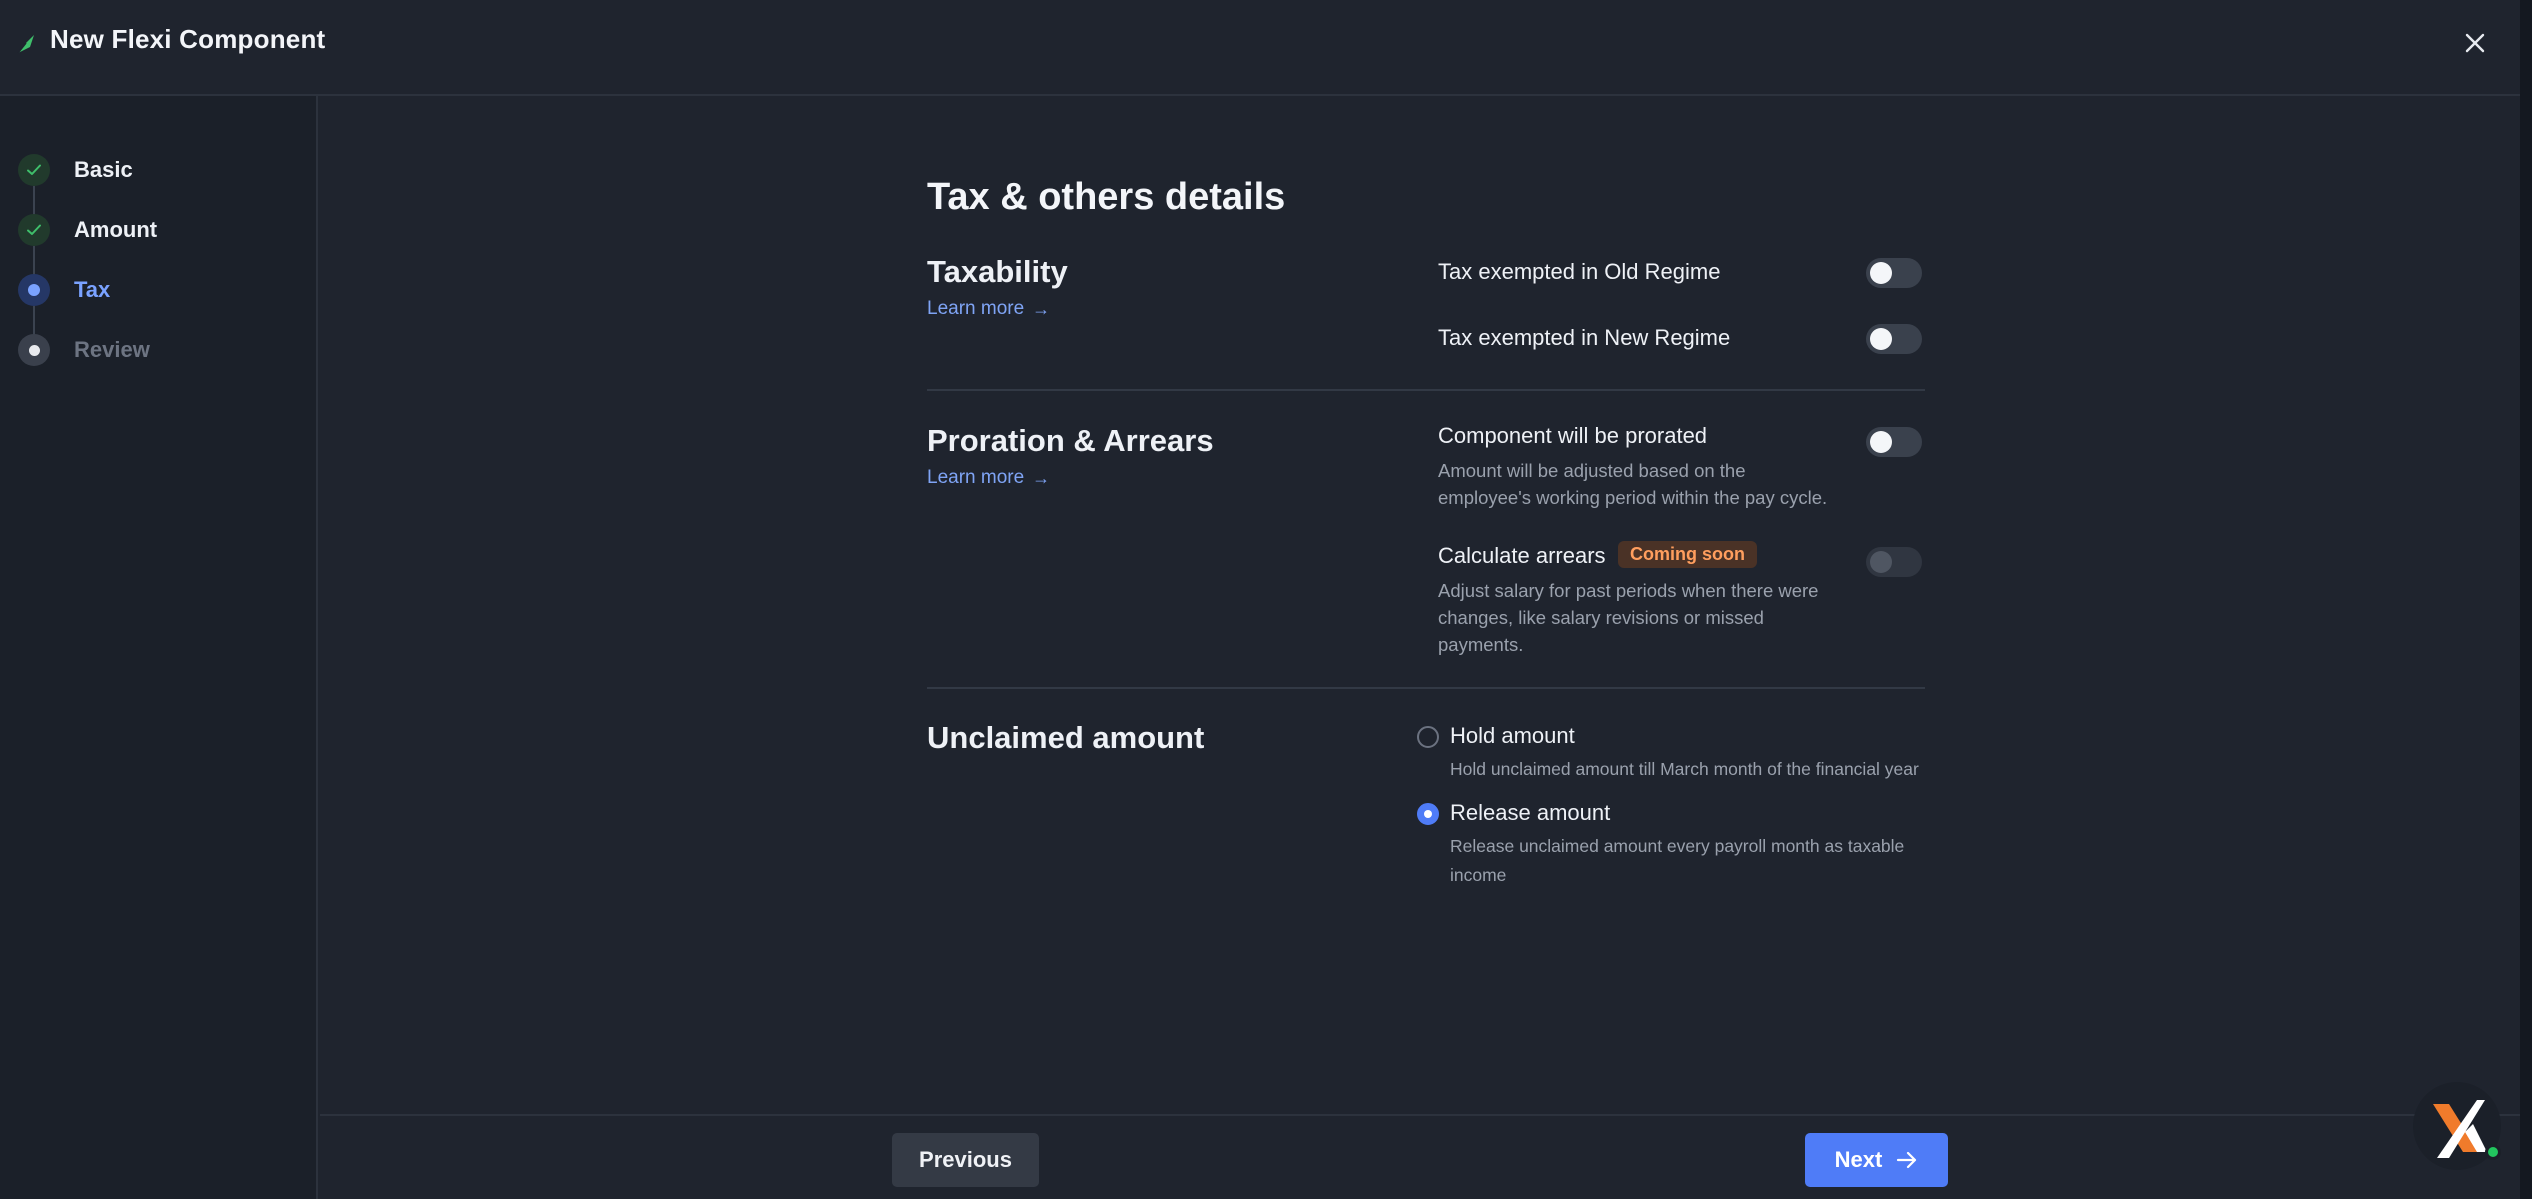 Image resolution: width=2532 pixels, height=1199 pixels. I want to click on pending-step-icon, so click(34, 350).